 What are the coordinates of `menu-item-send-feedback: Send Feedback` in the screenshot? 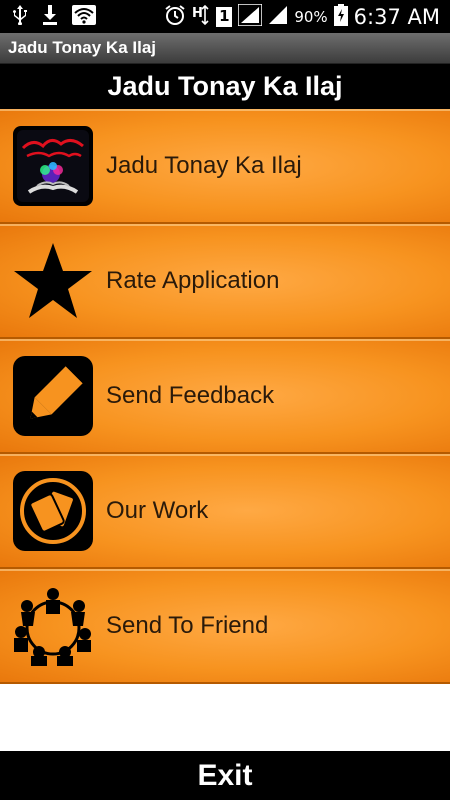 It's located at (225, 396).